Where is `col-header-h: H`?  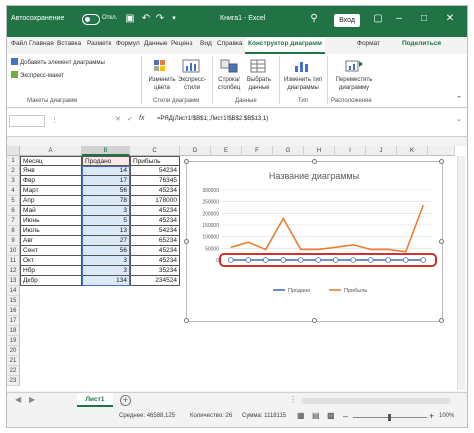
col-header-h: H is located at coordinates (319, 151).